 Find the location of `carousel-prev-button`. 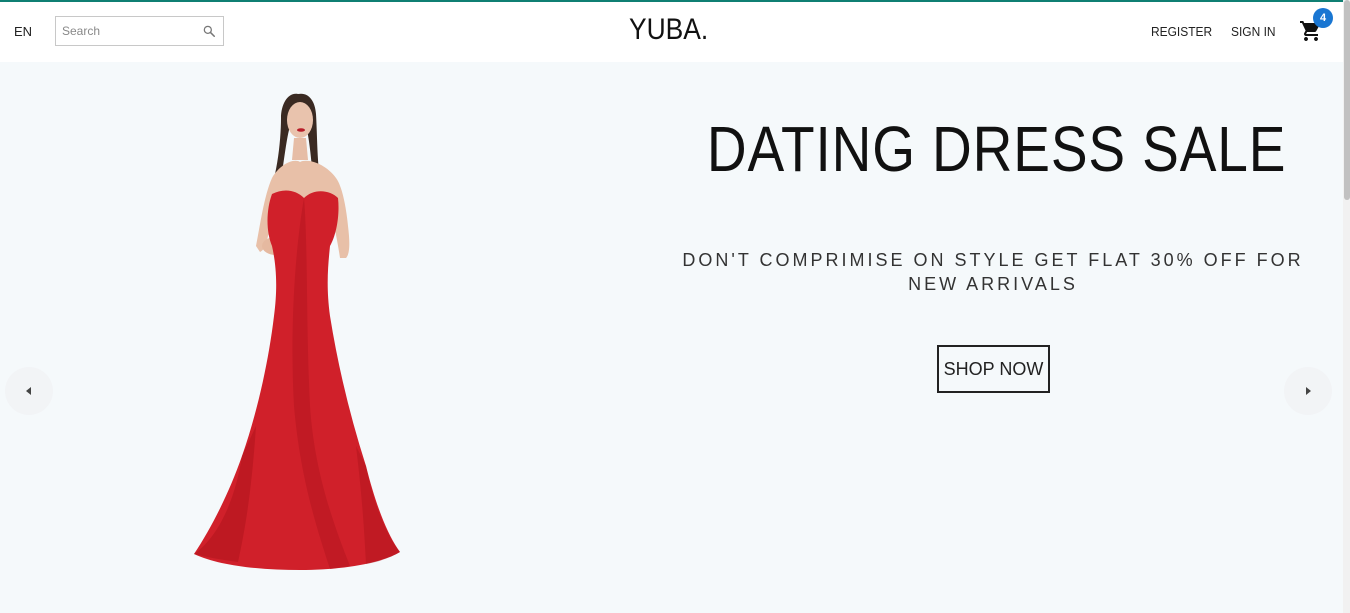

carousel-prev-button is located at coordinates (29, 391).